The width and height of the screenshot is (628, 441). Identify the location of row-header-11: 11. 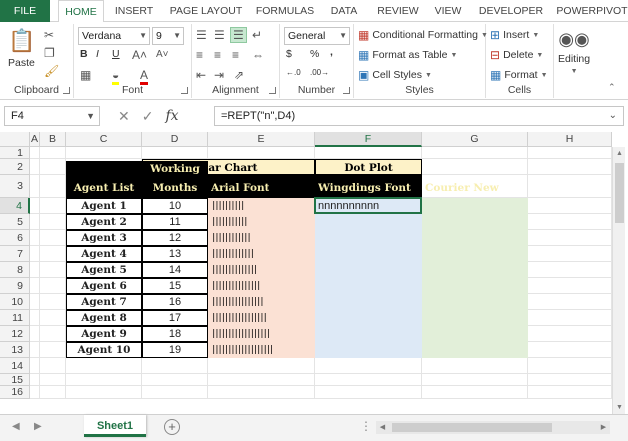
(15, 318).